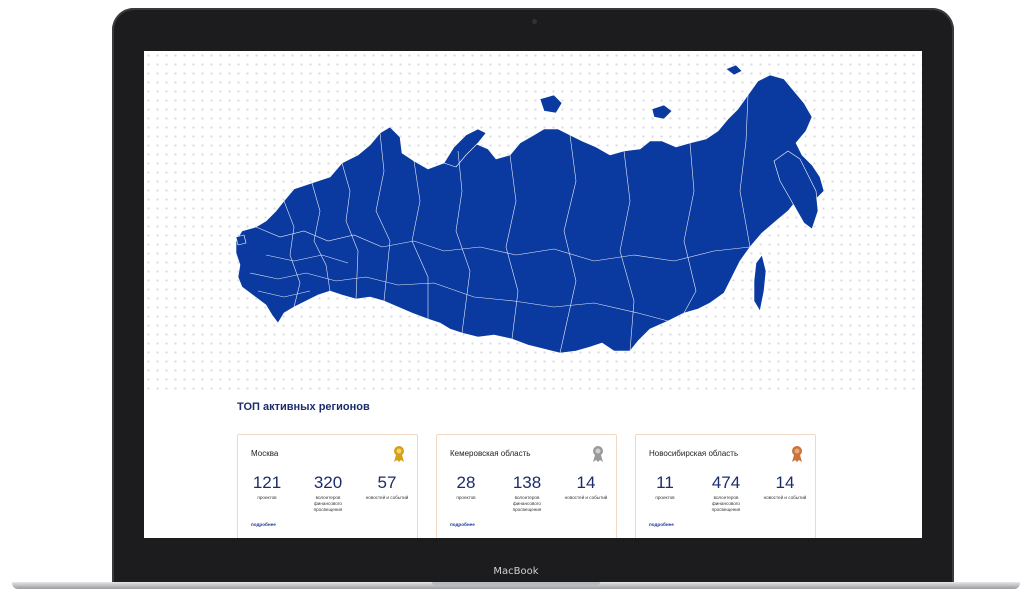  Describe the element at coordinates (726, 482) in the screenshot. I see `volunteers-count: 474` at that location.